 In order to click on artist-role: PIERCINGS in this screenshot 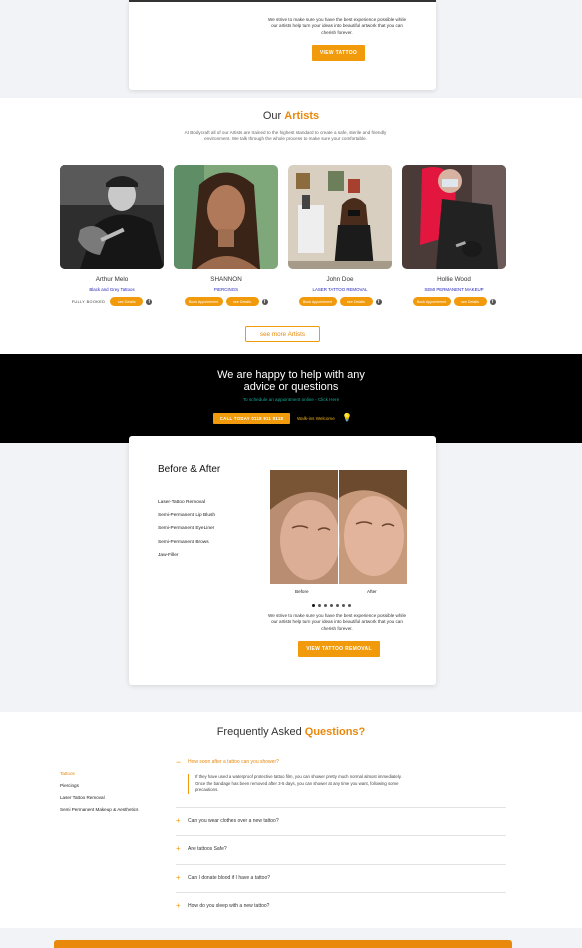, I will do `click(226, 289)`.